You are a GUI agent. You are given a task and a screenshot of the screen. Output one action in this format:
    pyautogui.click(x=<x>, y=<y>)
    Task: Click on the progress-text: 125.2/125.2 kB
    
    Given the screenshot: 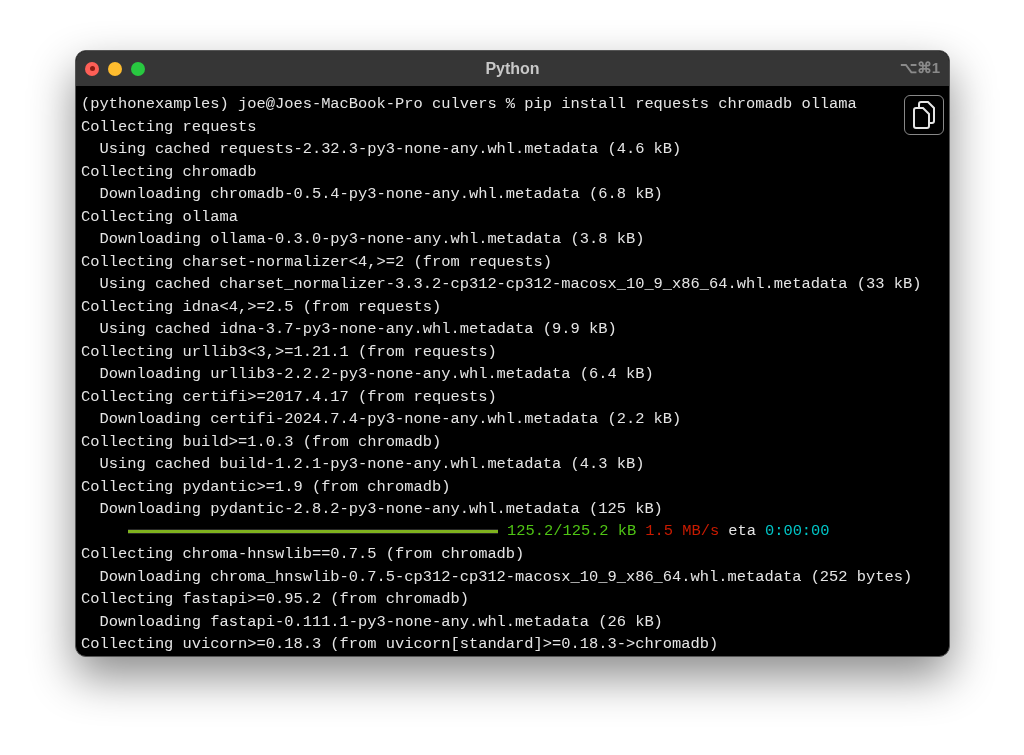 What is the action you would take?
    pyautogui.click(x=572, y=532)
    